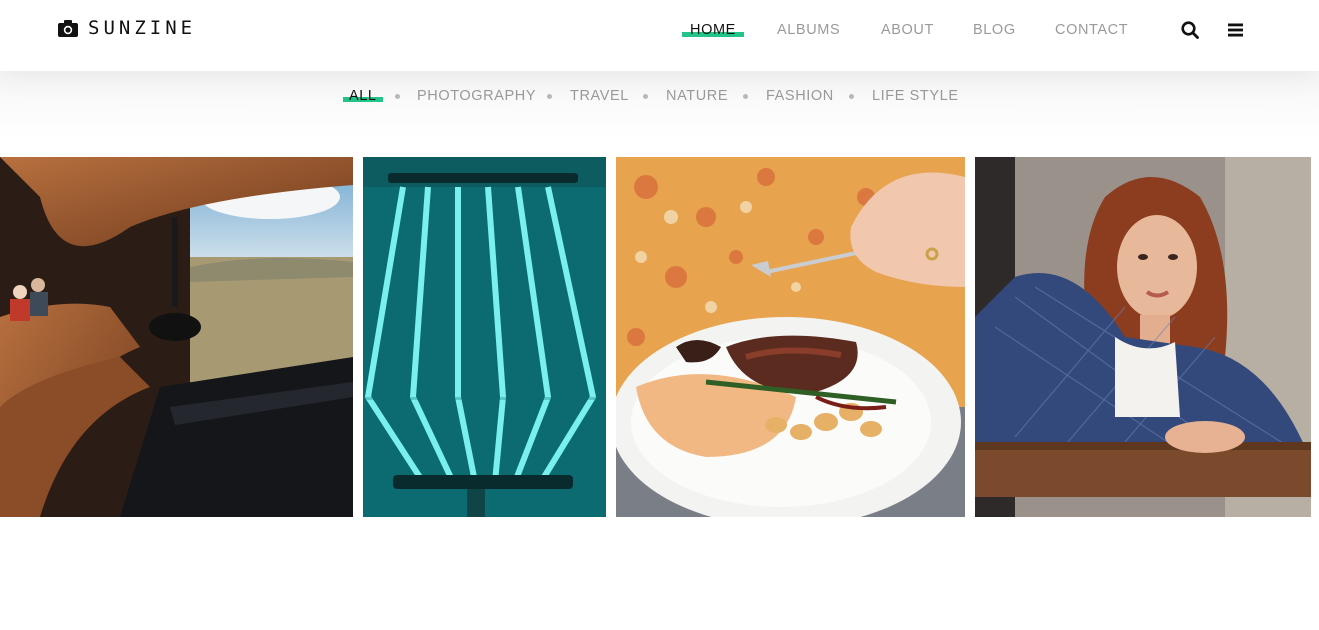 The width and height of the screenshot is (1319, 630). I want to click on menu-button, so click(1236, 30).